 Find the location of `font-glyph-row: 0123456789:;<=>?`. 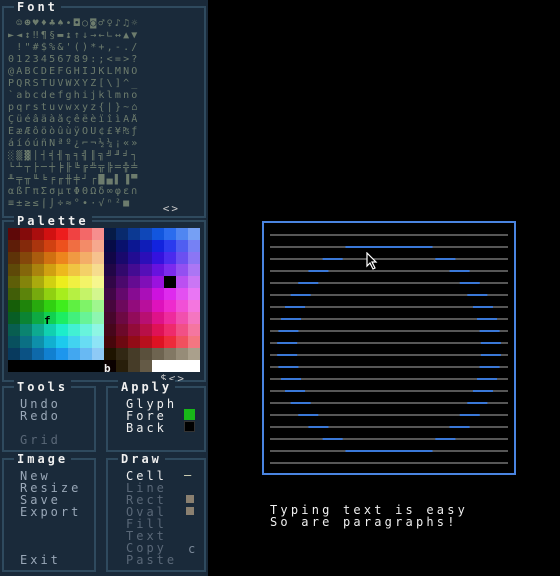

font-glyph-row: 0123456789:;<=>? is located at coordinates (104, 60).